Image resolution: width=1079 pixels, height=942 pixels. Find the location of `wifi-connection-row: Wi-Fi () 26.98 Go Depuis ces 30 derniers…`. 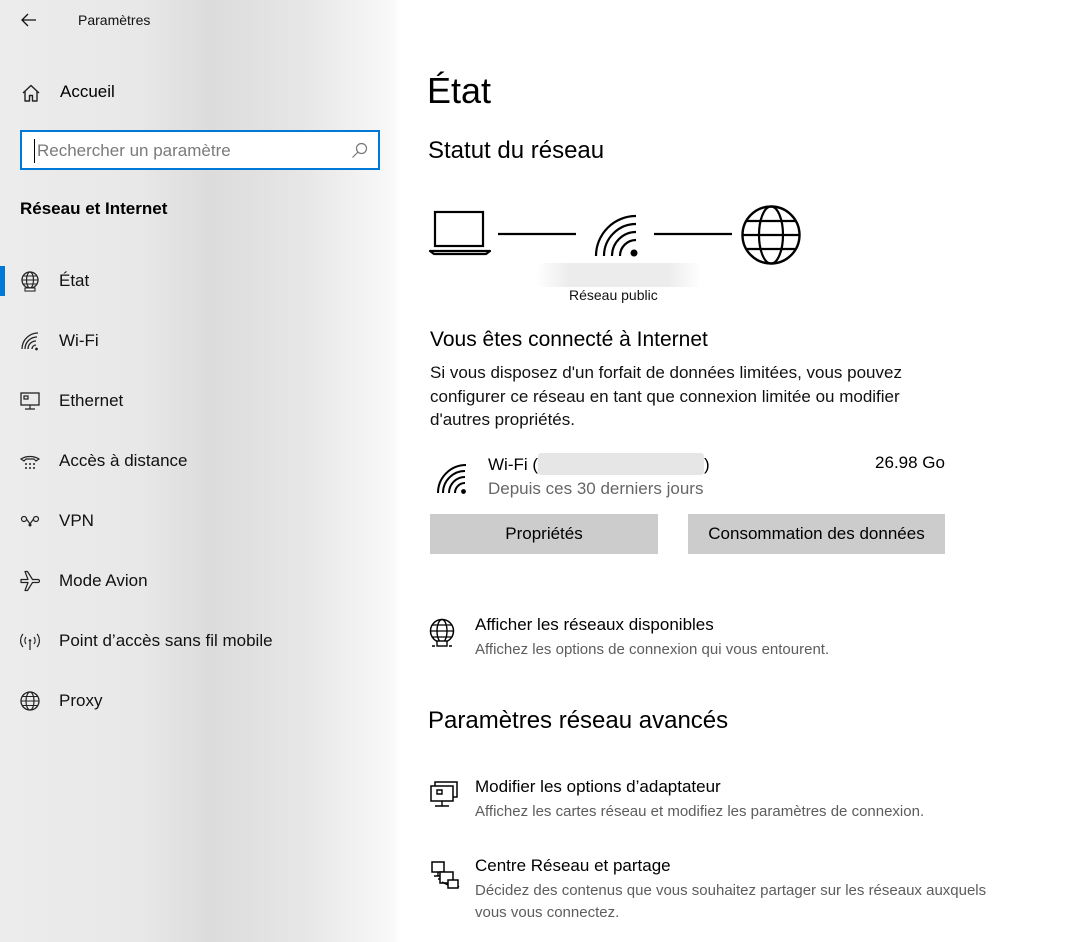

wifi-connection-row: Wi-Fi () 26.98 Go Depuis ces 30 derniers… is located at coordinates (690, 476).